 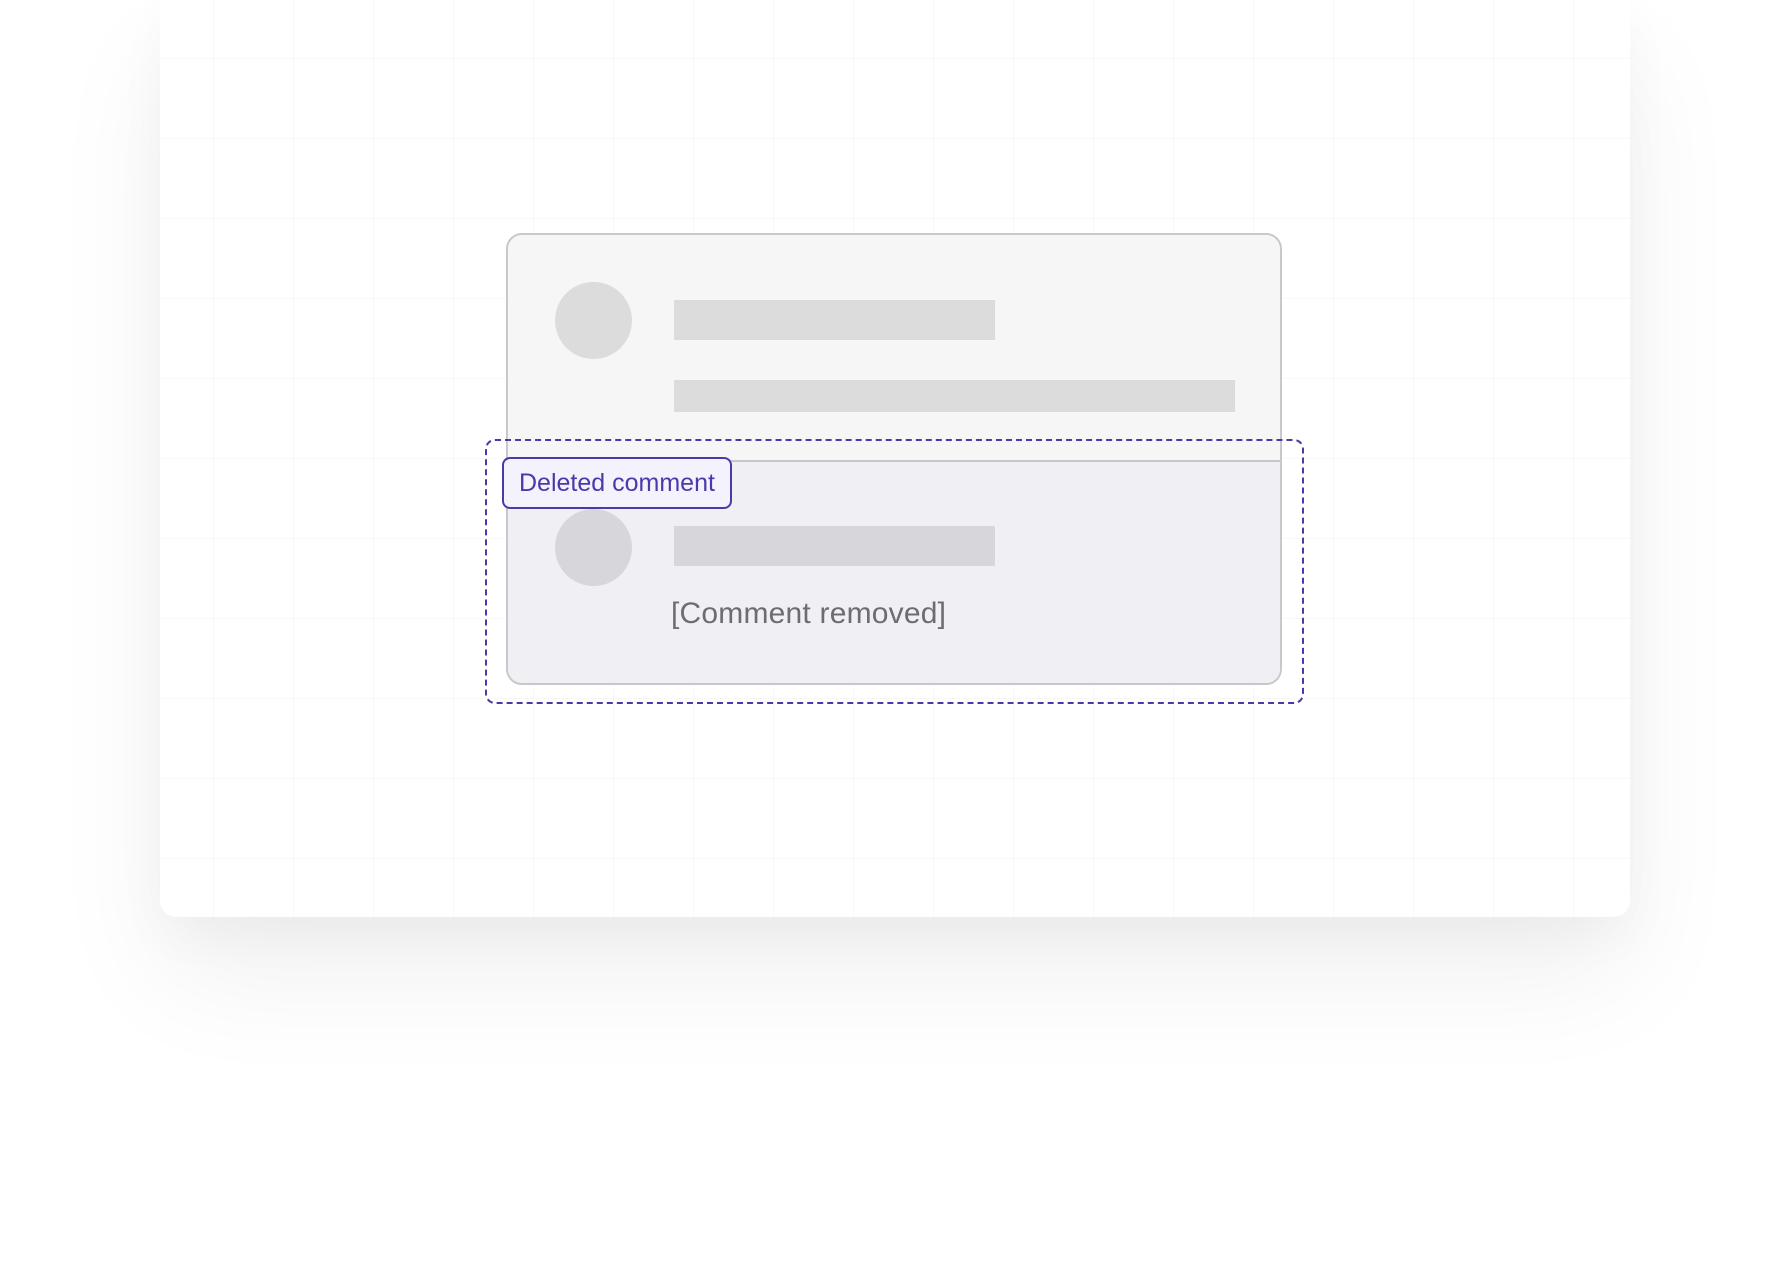 I want to click on comment-item, so click(x=894, y=347).